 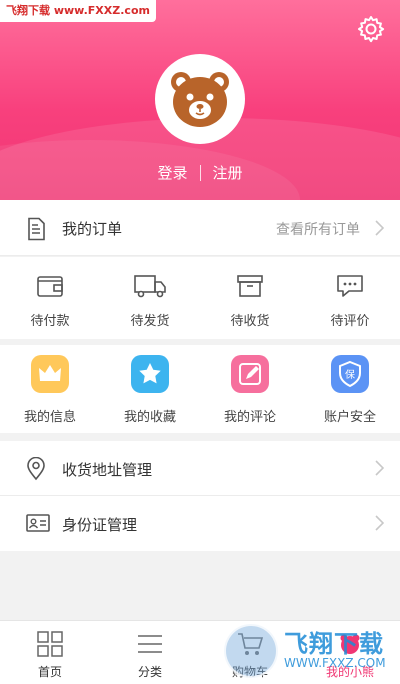 I want to click on order-pending-receipt: 待收货, so click(x=250, y=298).